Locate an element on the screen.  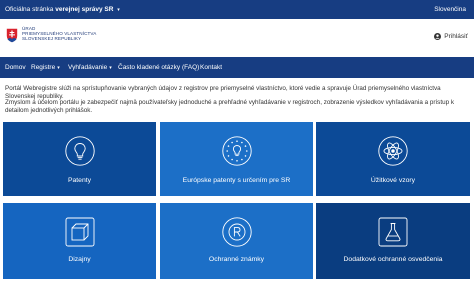
nav-label: Často kladené otázky (FAQ) is located at coordinates (159, 67).